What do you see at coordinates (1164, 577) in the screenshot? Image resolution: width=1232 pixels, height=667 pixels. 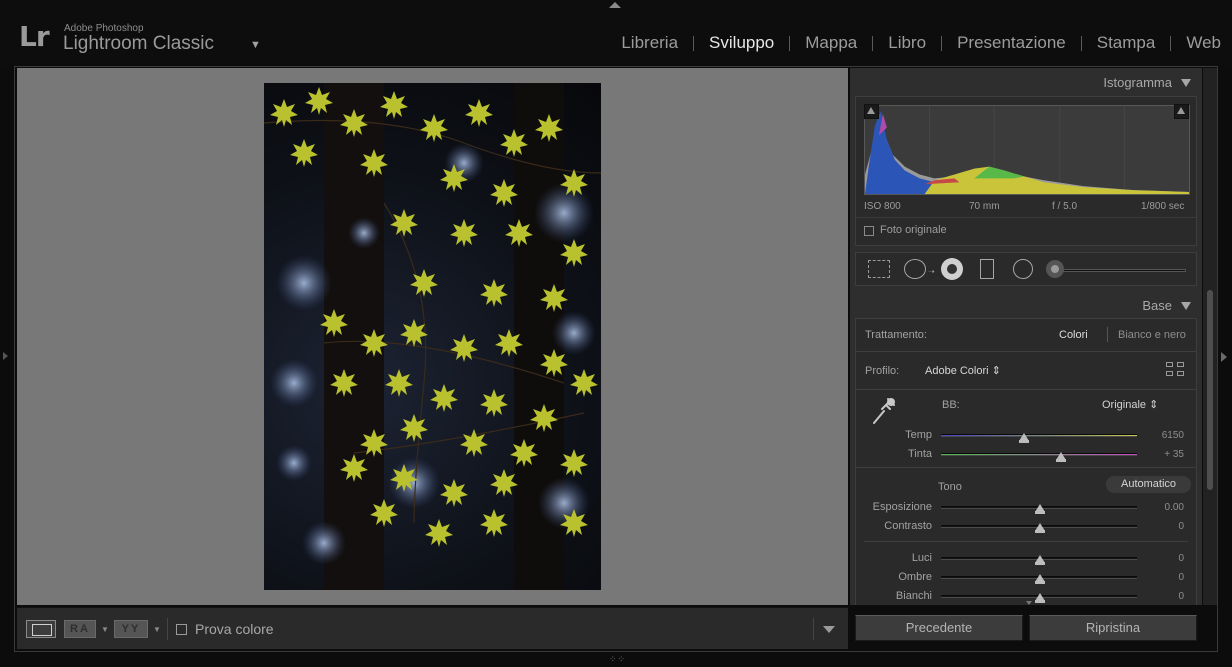 I see `shadows-value: 0` at bounding box center [1164, 577].